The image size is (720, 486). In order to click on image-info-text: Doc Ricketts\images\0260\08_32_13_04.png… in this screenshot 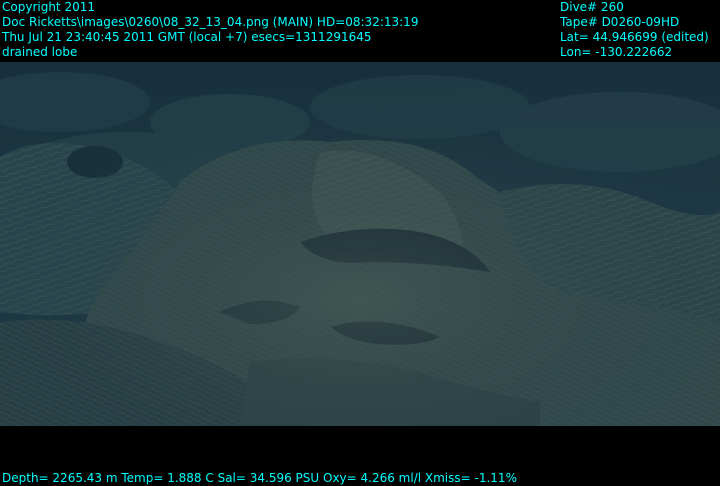, I will do `click(210, 22)`.